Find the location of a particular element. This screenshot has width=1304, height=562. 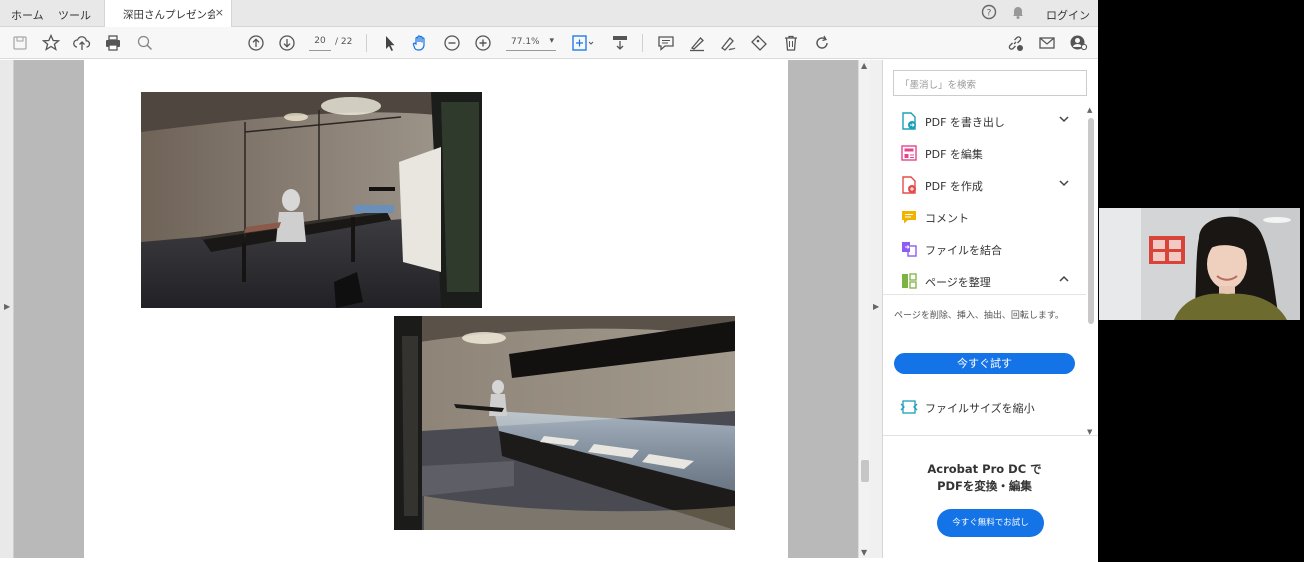

tool-comment: コメント is located at coordinates (984, 218).